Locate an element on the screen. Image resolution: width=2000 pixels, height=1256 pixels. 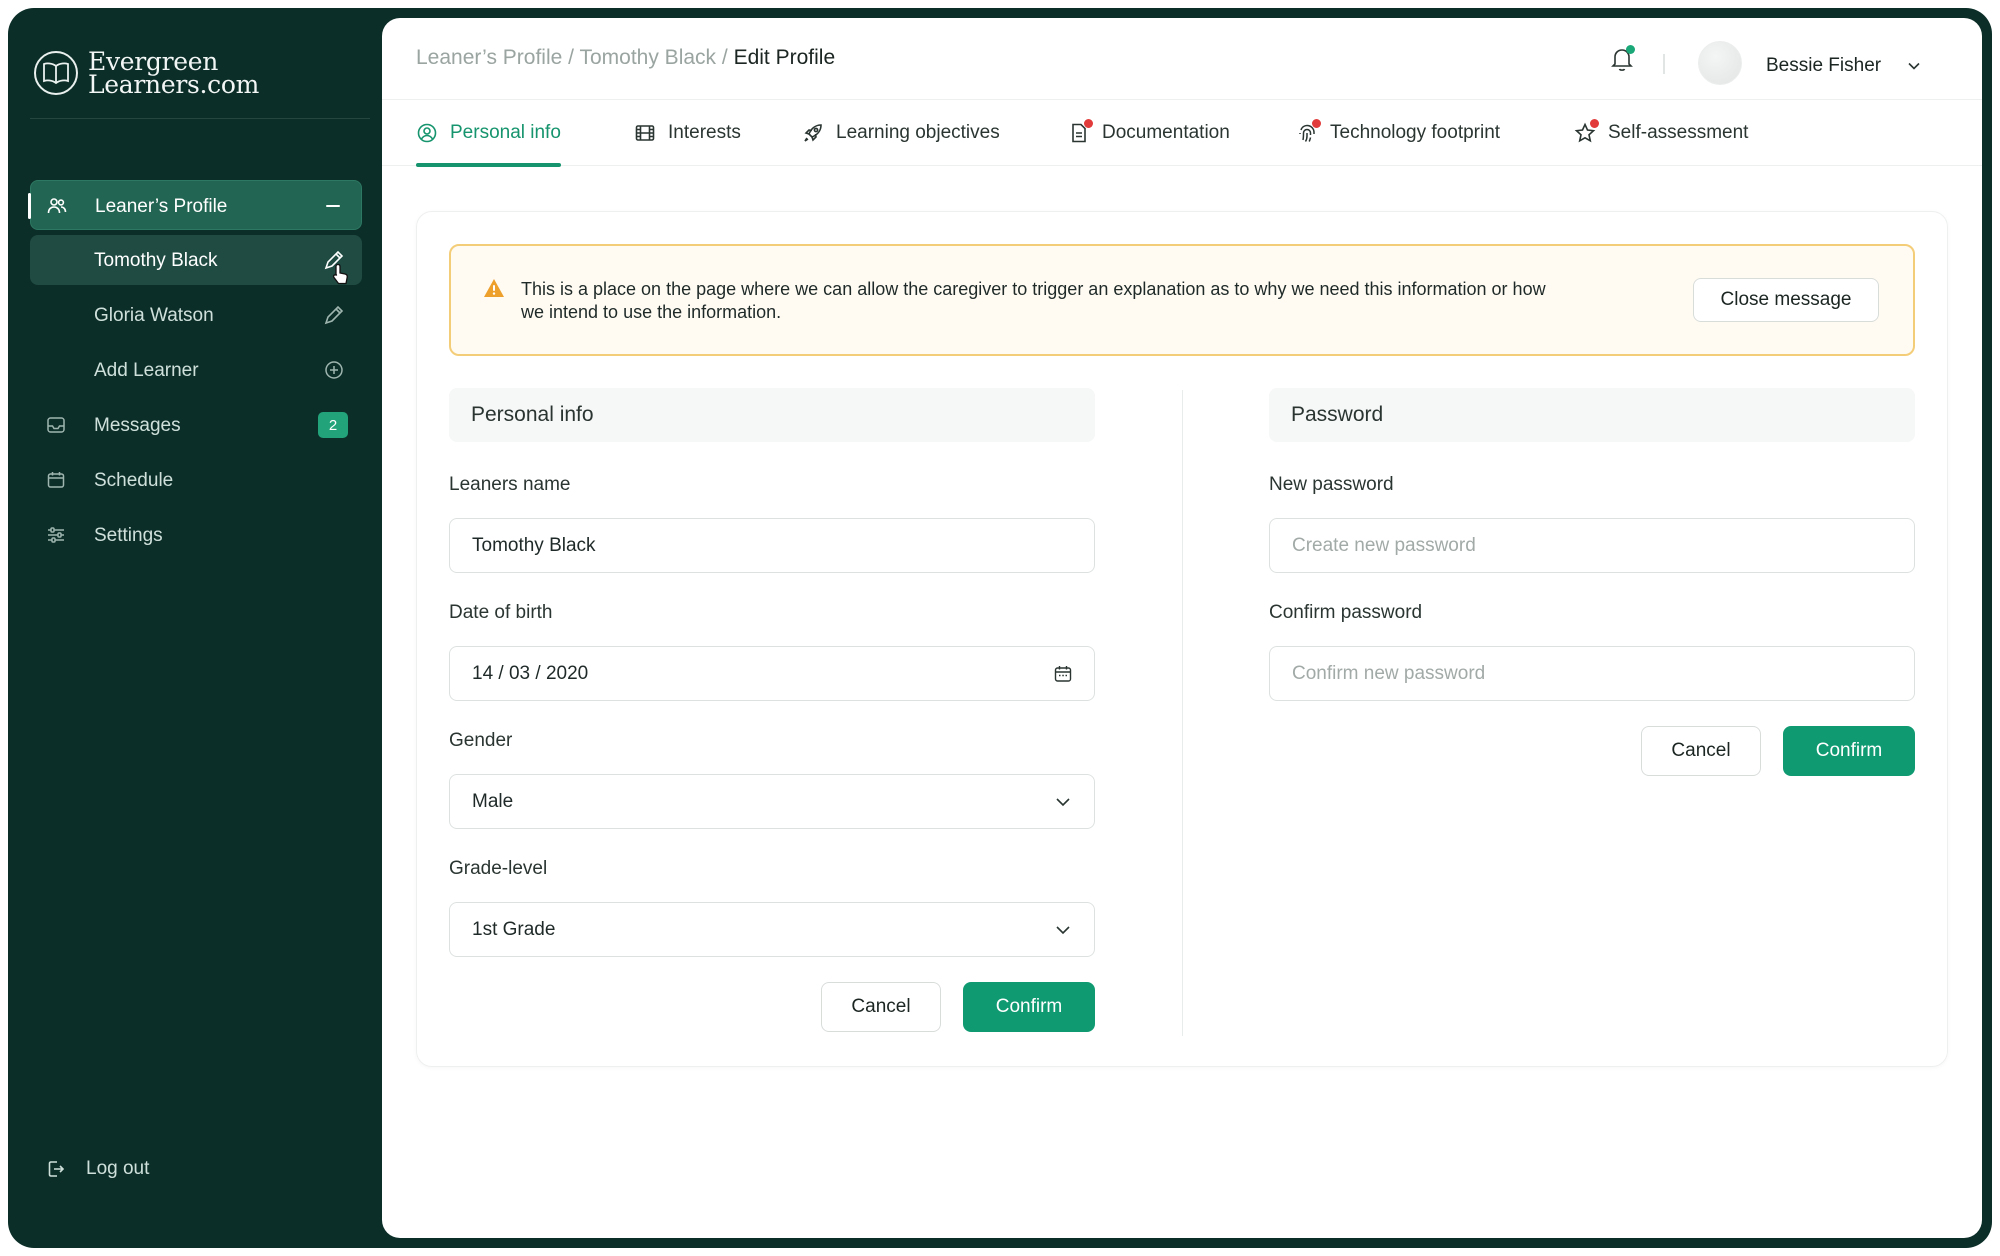
sidebar-item-label: Add Learner is located at coordinates (146, 370).